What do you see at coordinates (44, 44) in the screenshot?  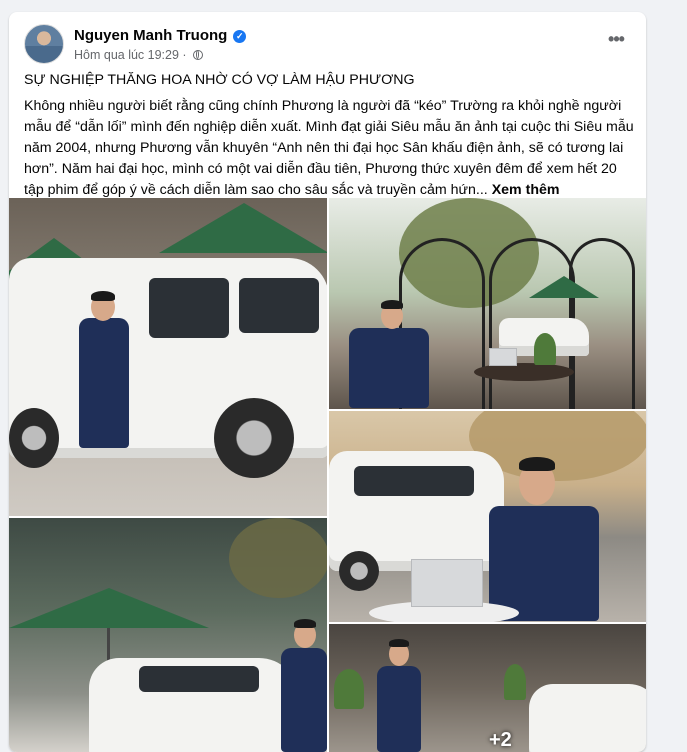 I see `avatar` at bounding box center [44, 44].